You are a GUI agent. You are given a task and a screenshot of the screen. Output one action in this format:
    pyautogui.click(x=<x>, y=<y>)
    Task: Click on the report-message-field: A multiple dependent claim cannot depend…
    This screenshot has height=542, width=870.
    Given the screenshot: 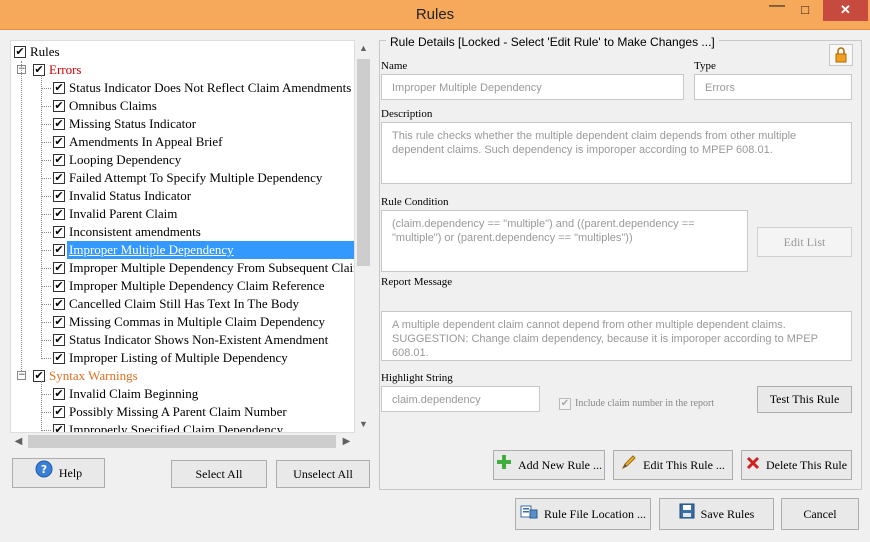 What is the action you would take?
    pyautogui.click(x=616, y=336)
    